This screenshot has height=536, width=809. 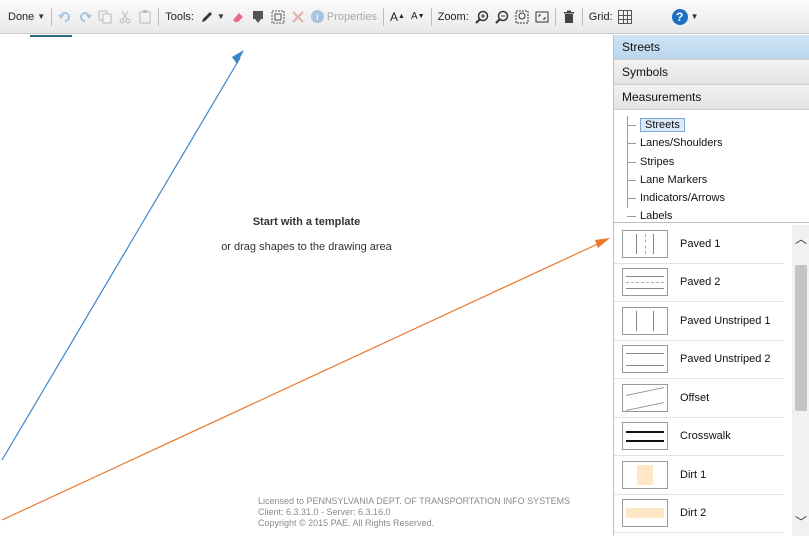 What do you see at coordinates (414, 16) in the screenshot?
I see `font-decrease-label: A` at bounding box center [414, 16].